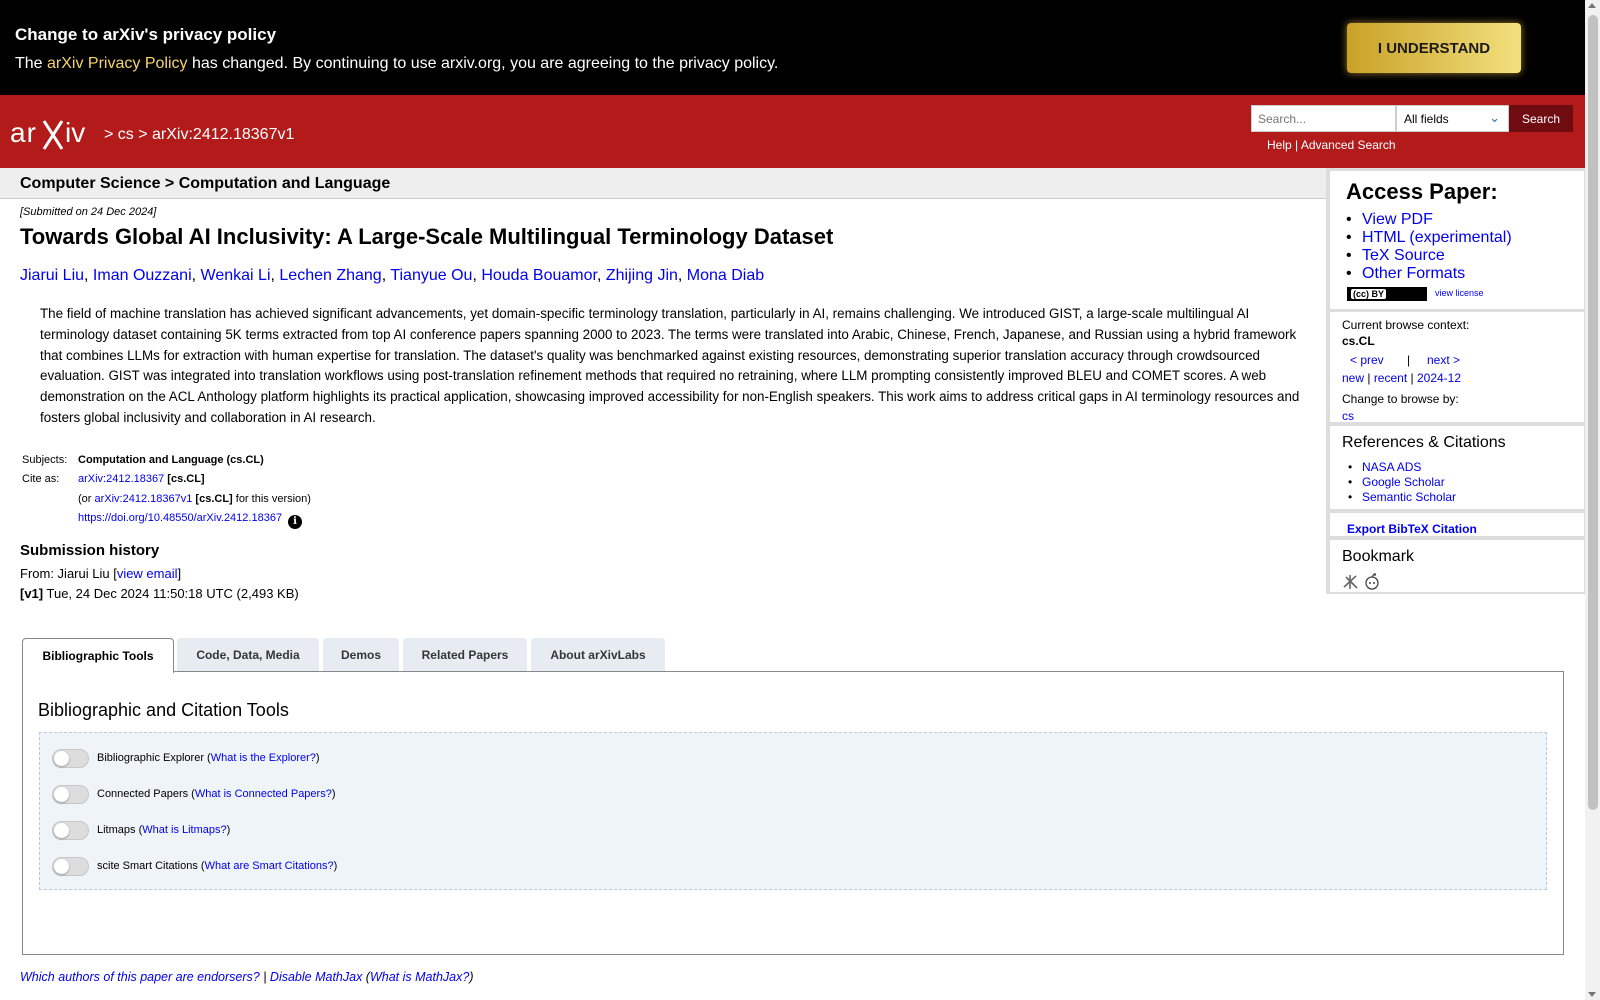  Describe the element at coordinates (146, 34) in the screenshot. I see `privacy-title: Change to arXiv's privacy policy` at that location.